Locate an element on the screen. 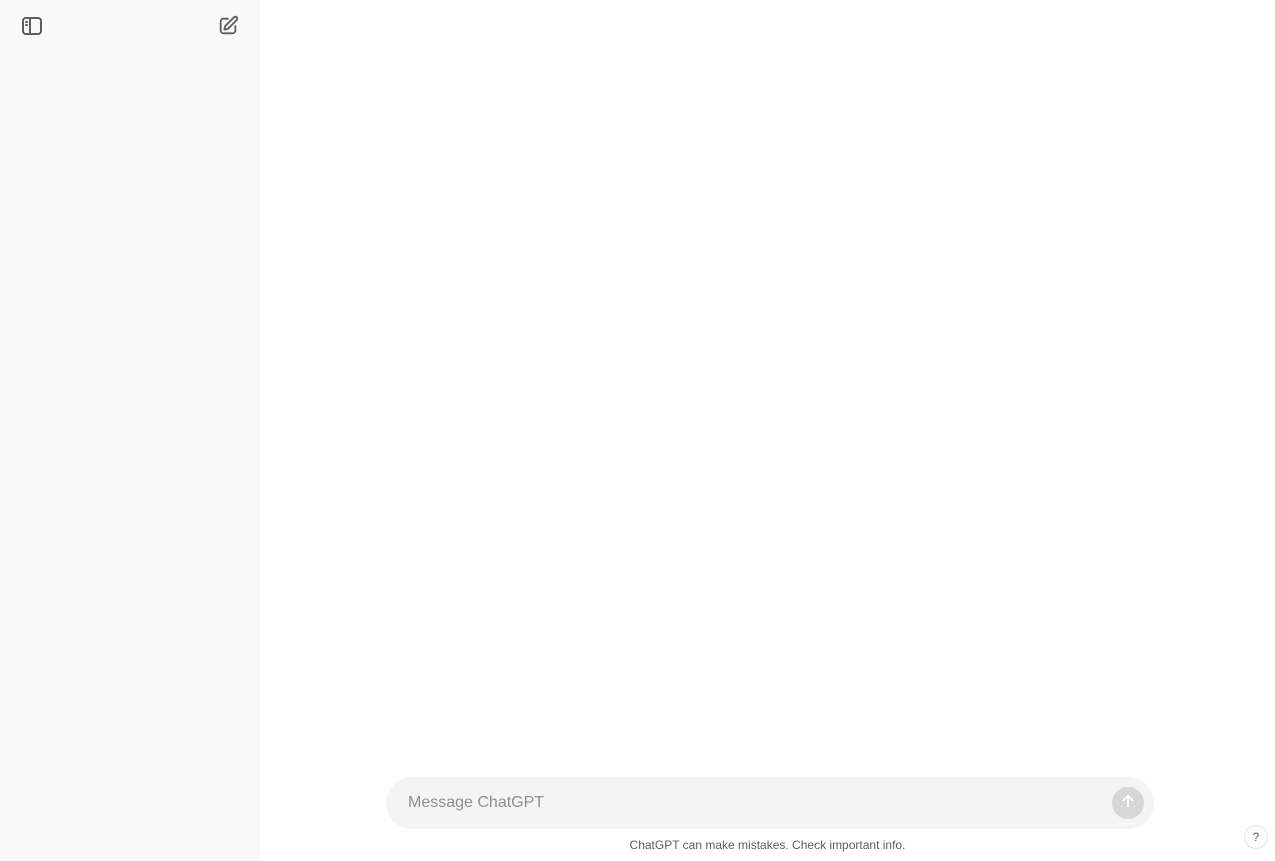 Image resolution: width=1275 pixels, height=861 pixels. arrow-up-icon is located at coordinates (1128, 803).